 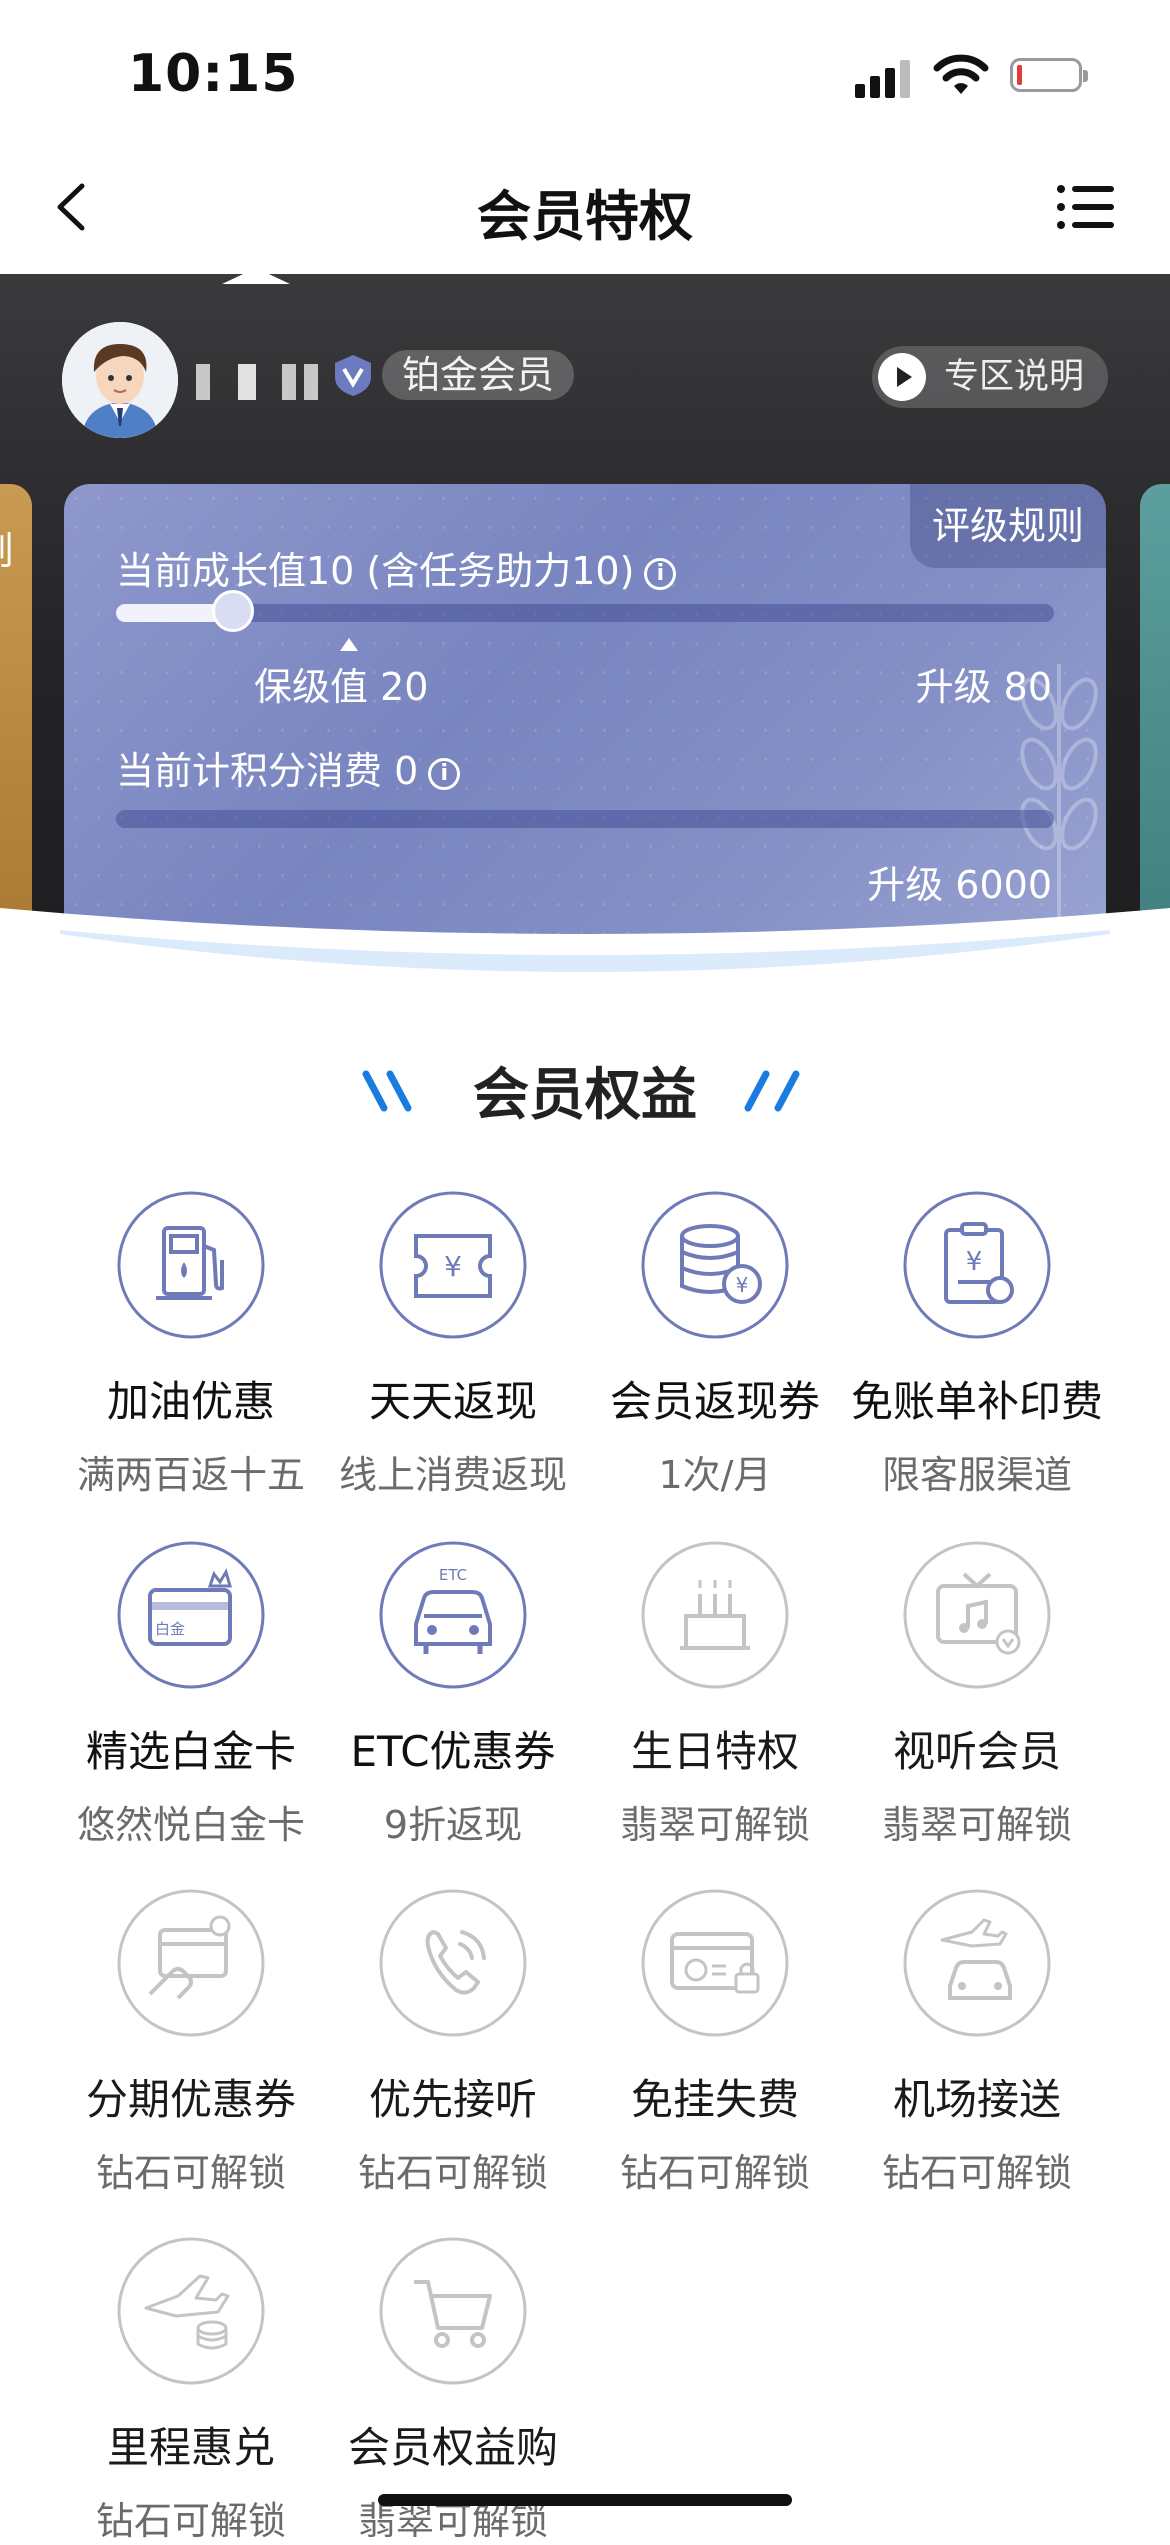 What do you see at coordinates (977, 1963) in the screenshot?
I see `airport-car-icon` at bounding box center [977, 1963].